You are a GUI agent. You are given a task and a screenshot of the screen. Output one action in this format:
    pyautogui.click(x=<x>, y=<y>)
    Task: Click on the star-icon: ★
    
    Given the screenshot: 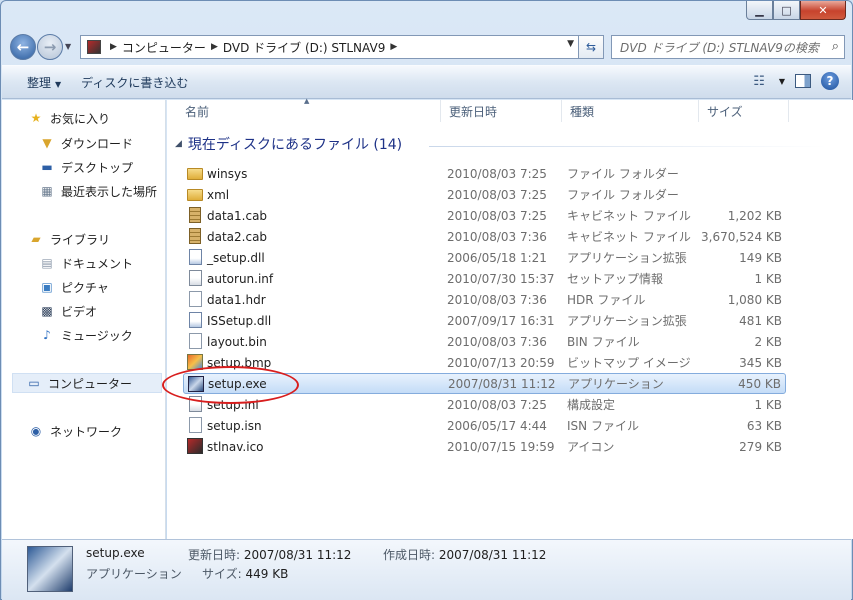 What is the action you would take?
    pyautogui.click(x=36, y=118)
    